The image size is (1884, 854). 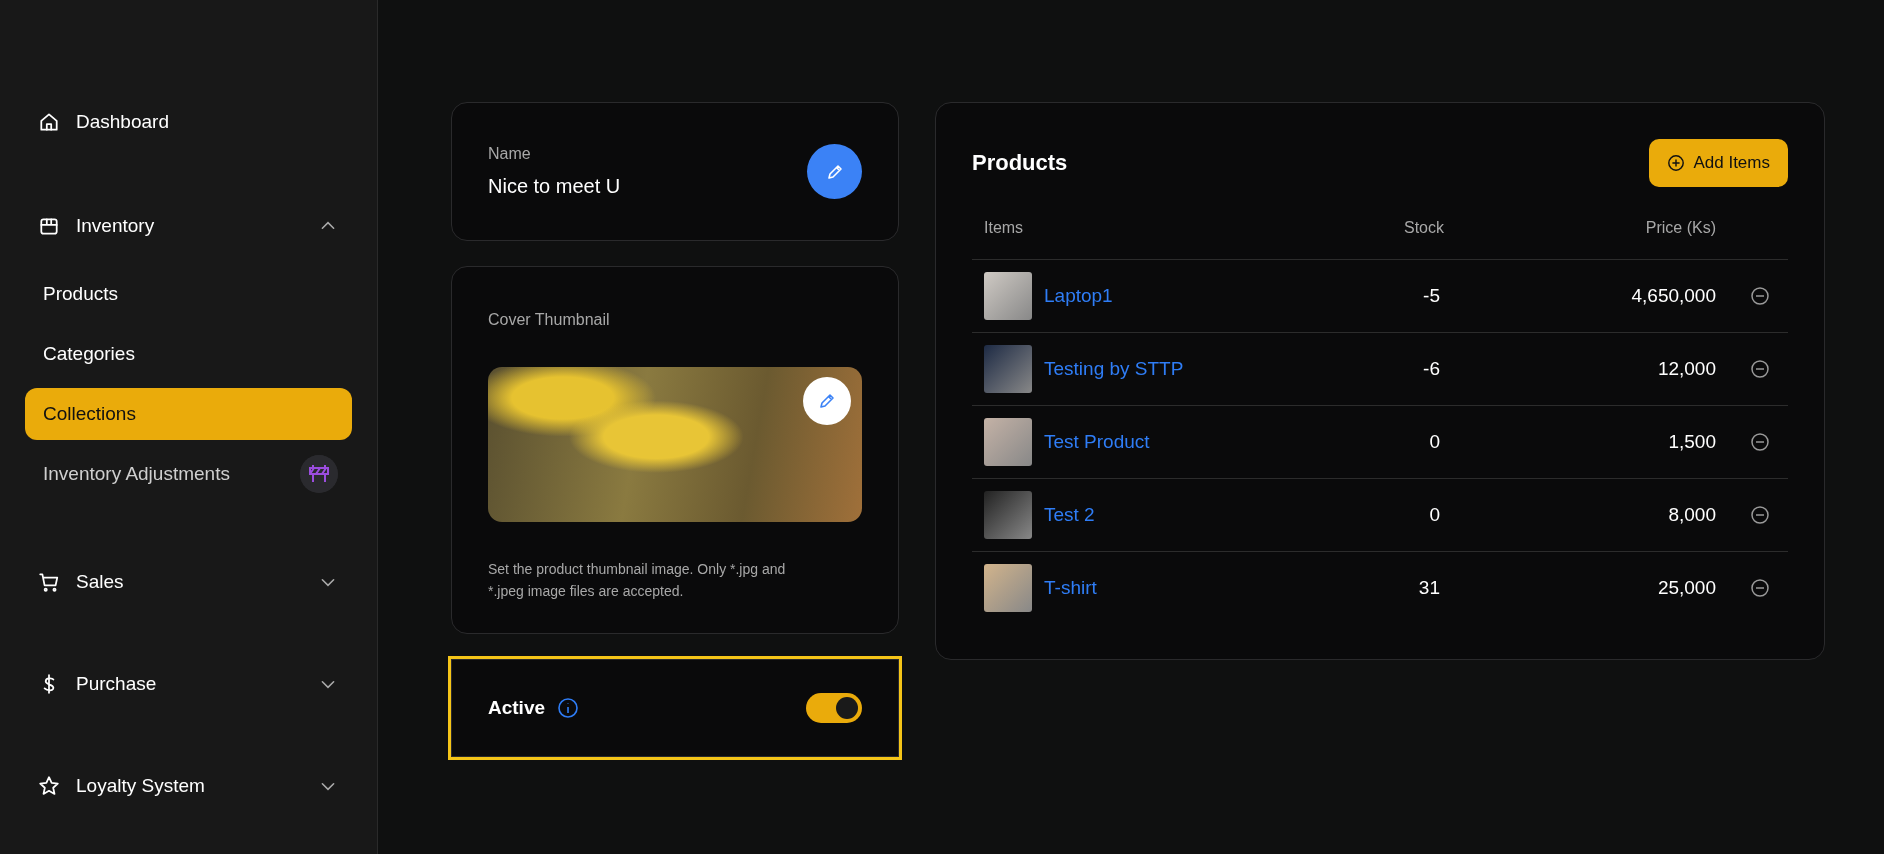 I want to click on product-link: Laptop1, so click(x=1078, y=296).